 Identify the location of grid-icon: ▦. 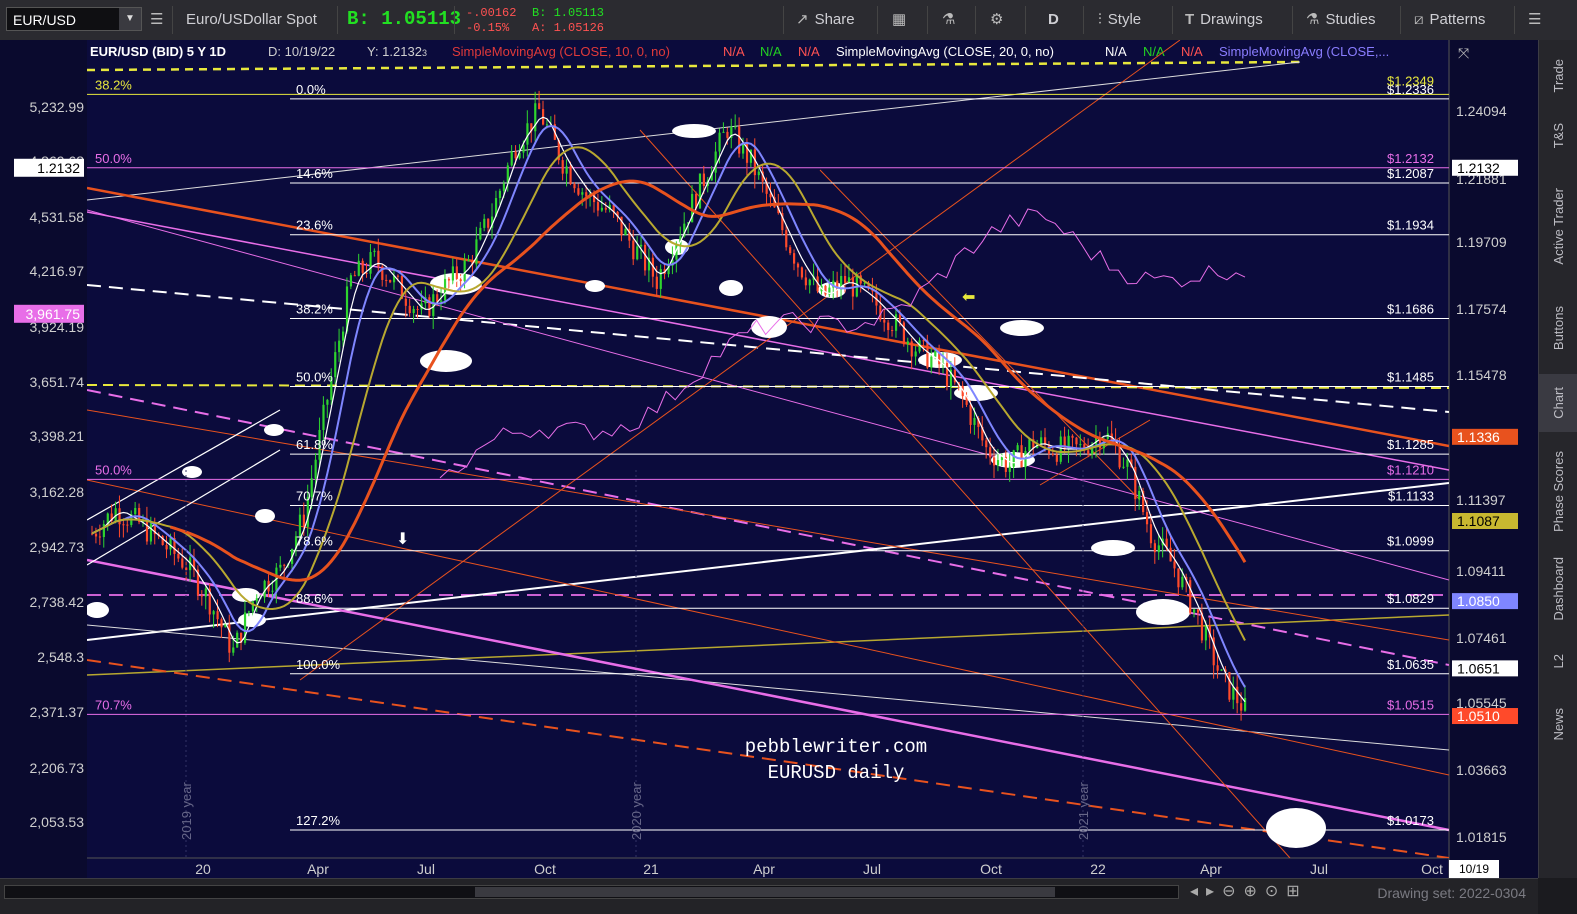
(902, 20).